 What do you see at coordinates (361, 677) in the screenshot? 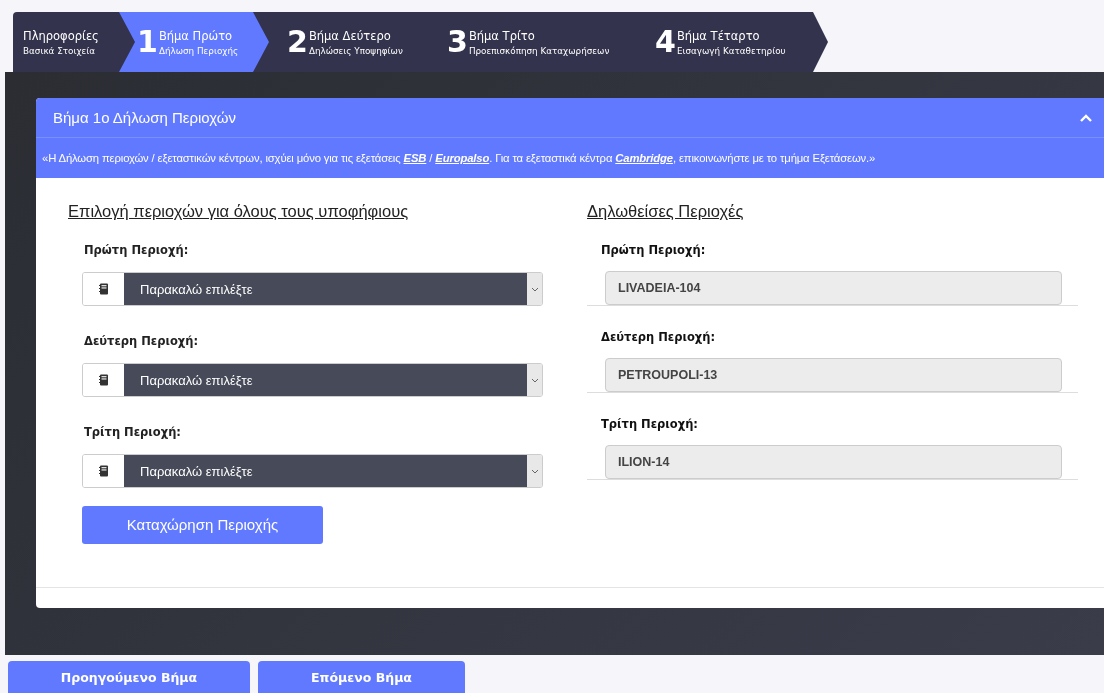
I see `next-step-button: Επόμενο Βήμα` at bounding box center [361, 677].